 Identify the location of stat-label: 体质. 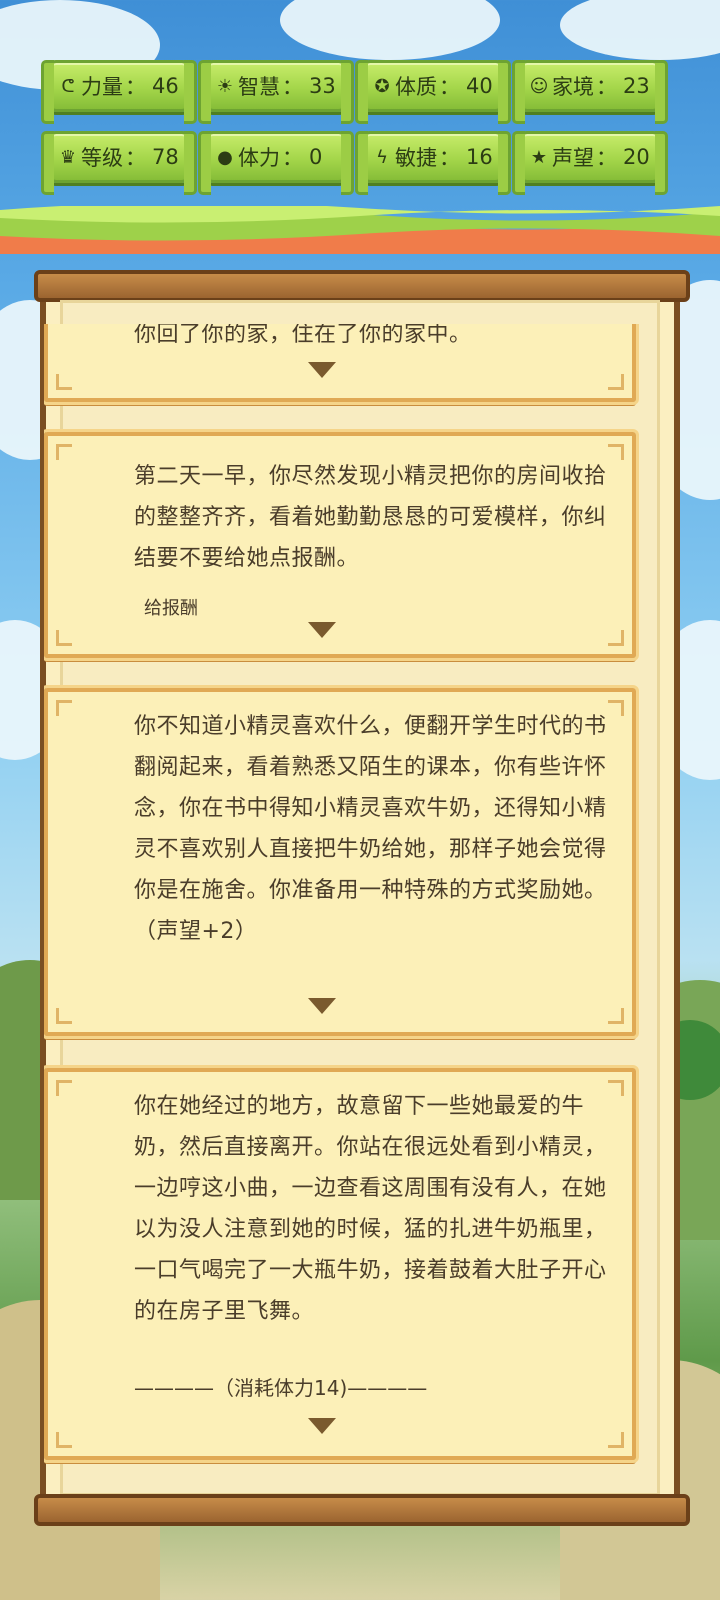
(416, 87).